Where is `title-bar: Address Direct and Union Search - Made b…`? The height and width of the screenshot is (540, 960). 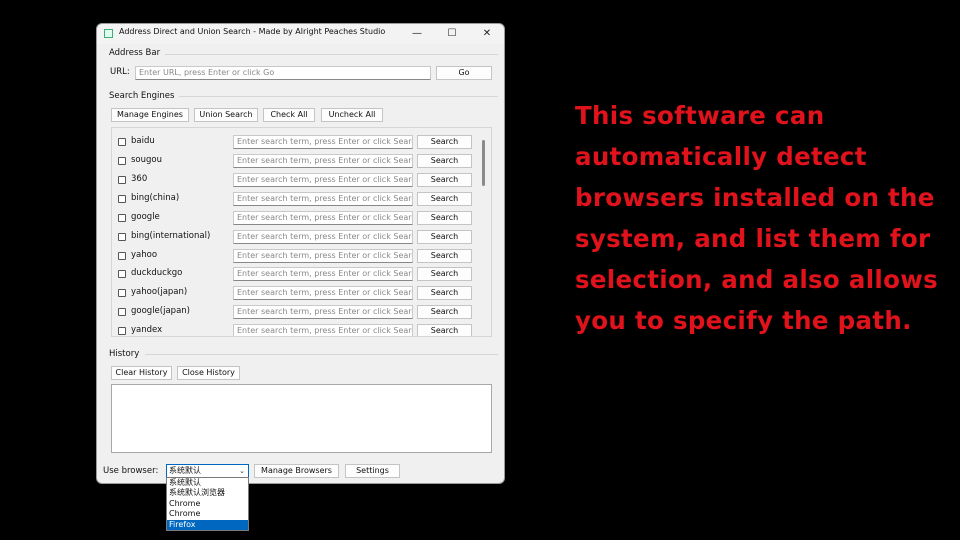
title-bar: Address Direct and Union Search - Made b… is located at coordinates (300, 34).